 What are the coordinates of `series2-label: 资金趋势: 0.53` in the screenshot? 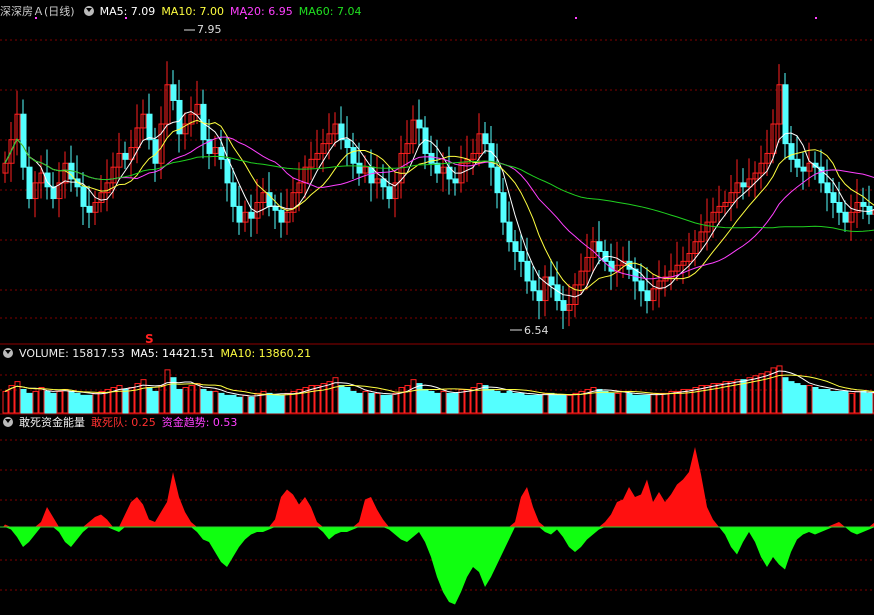 It's located at (199, 422).